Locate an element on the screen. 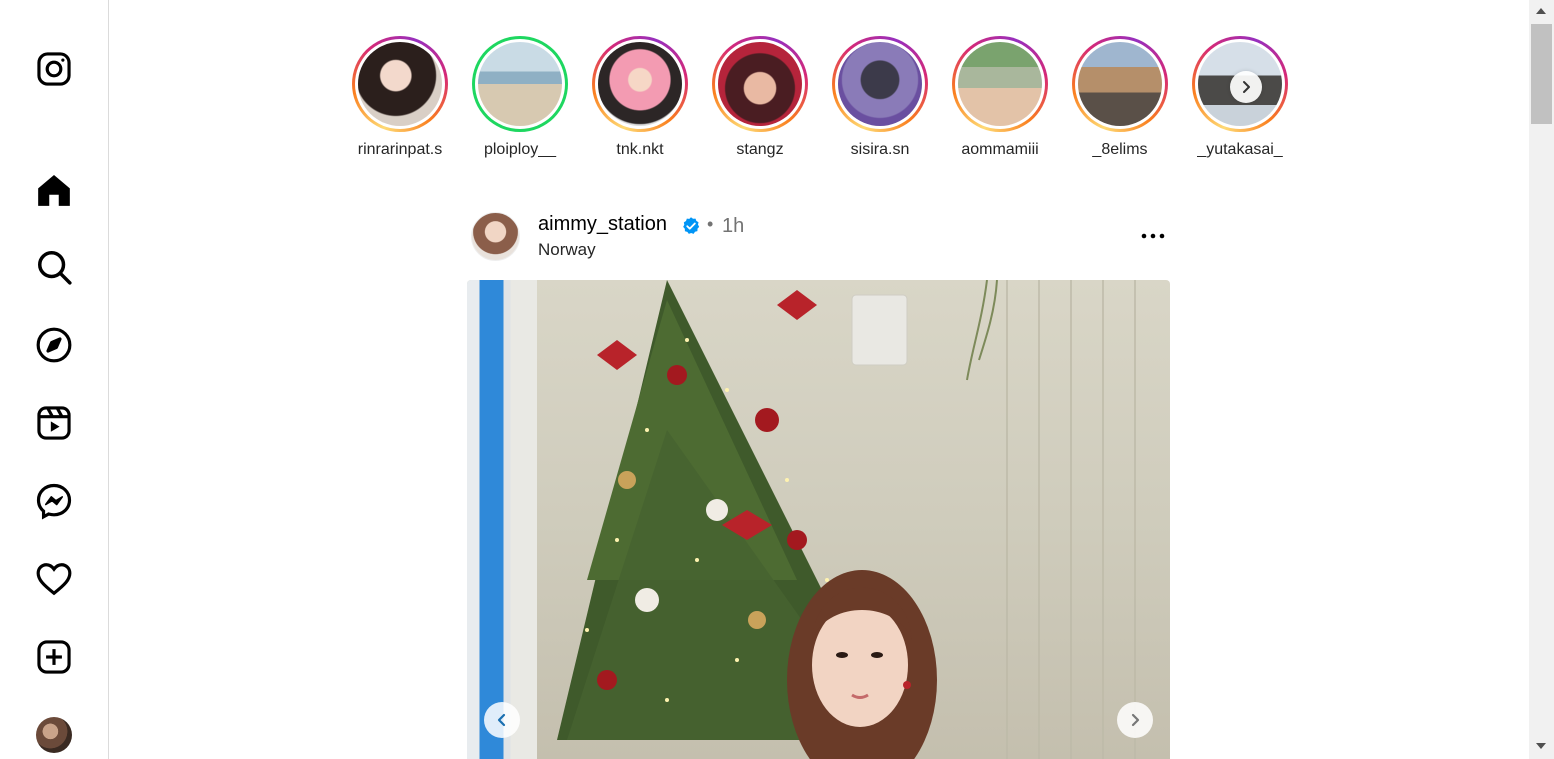 Image resolution: width=1554 pixels, height=759 pixels. scroll-up-arrow-icon is located at coordinates (1541, 11).